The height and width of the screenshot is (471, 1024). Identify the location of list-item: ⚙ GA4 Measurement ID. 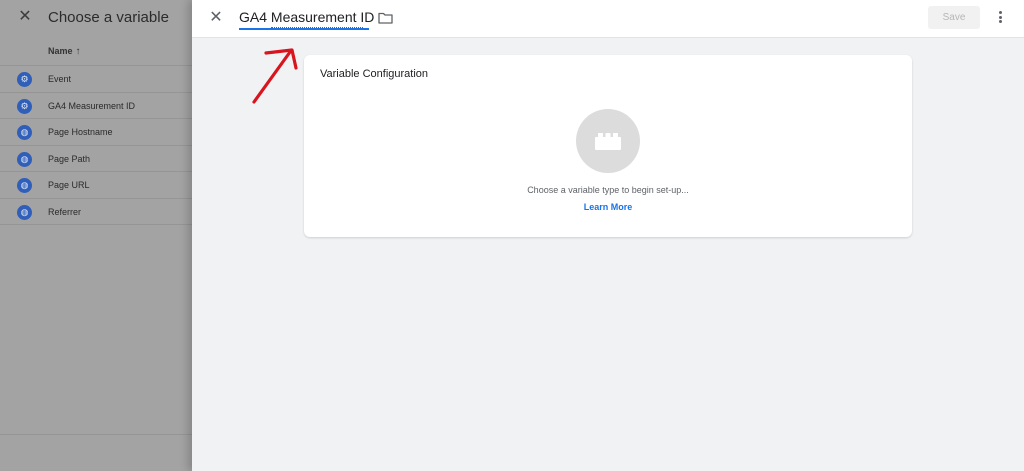
(96, 105).